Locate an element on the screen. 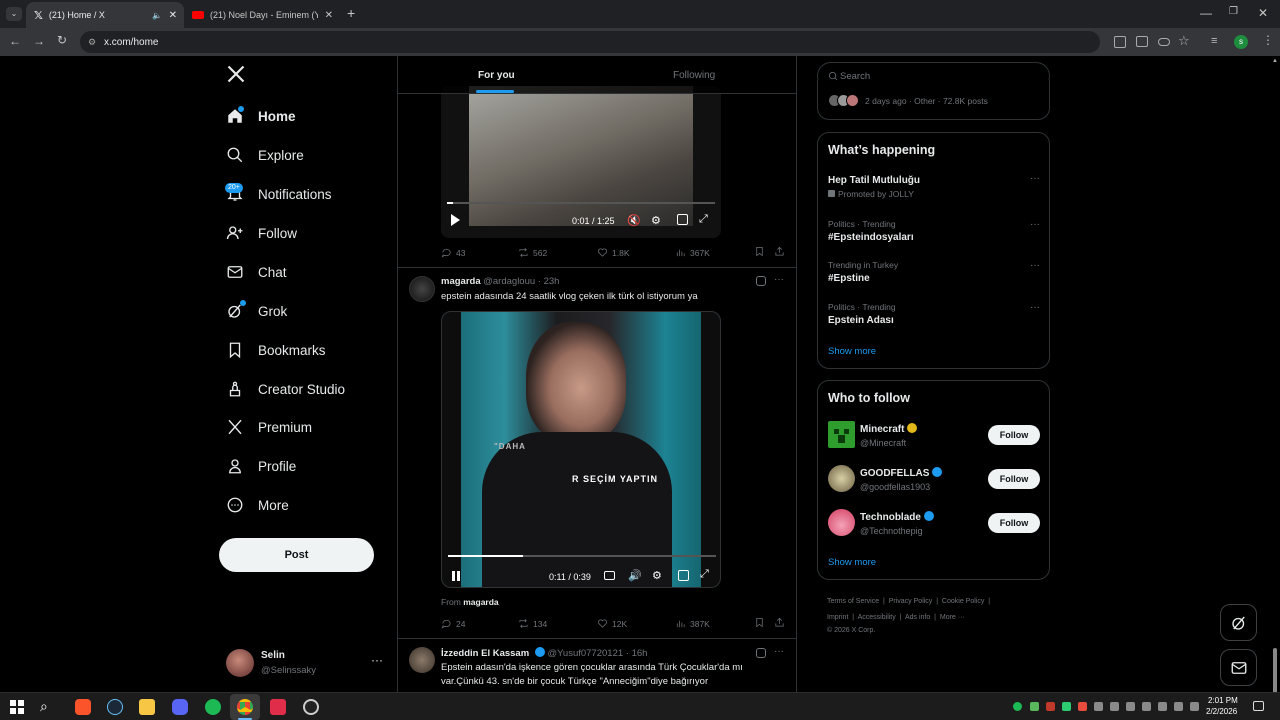 Image resolution: width=1280 pixels, height=720 pixels. speaker-icon: 🔈 is located at coordinates (157, 15).